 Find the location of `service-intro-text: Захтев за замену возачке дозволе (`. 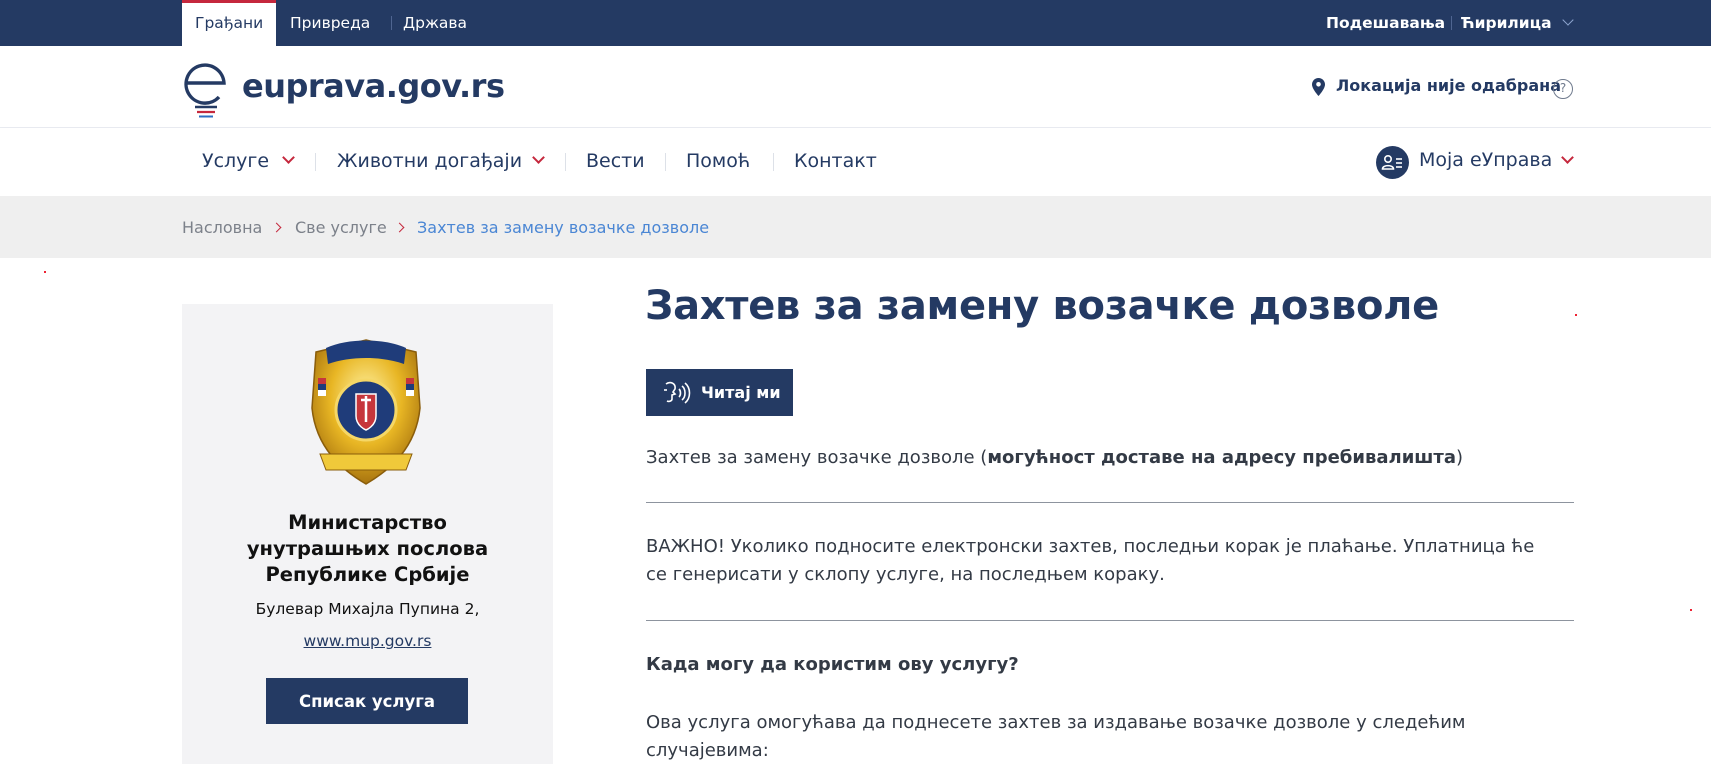

service-intro-text: Захтев за замену возачке дозволе ( is located at coordinates (817, 457).